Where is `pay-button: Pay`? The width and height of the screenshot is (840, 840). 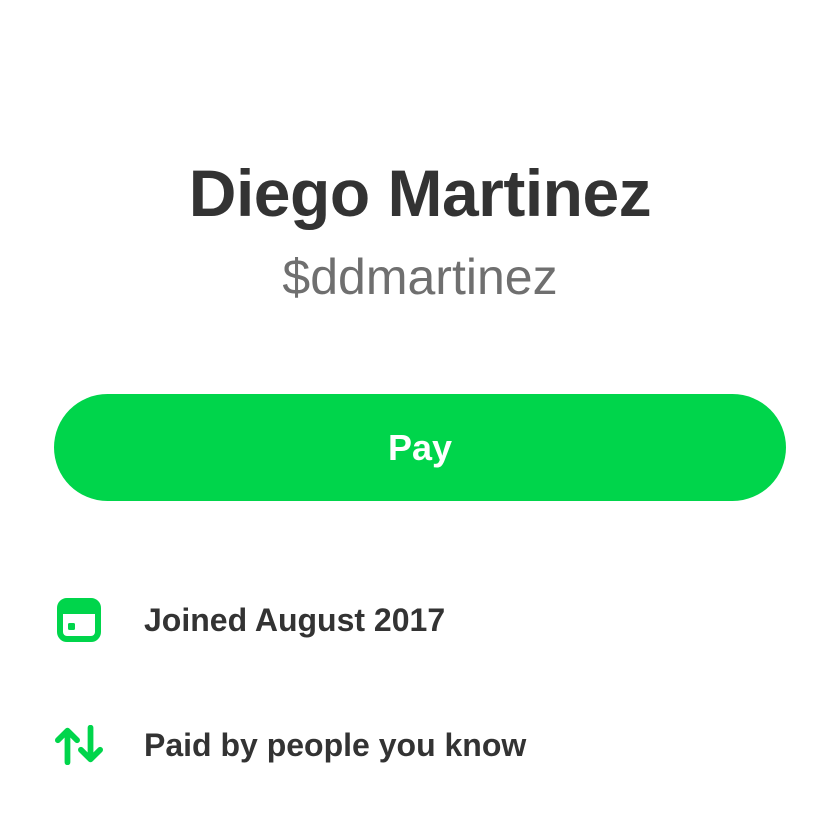
pay-button: Pay is located at coordinates (420, 447).